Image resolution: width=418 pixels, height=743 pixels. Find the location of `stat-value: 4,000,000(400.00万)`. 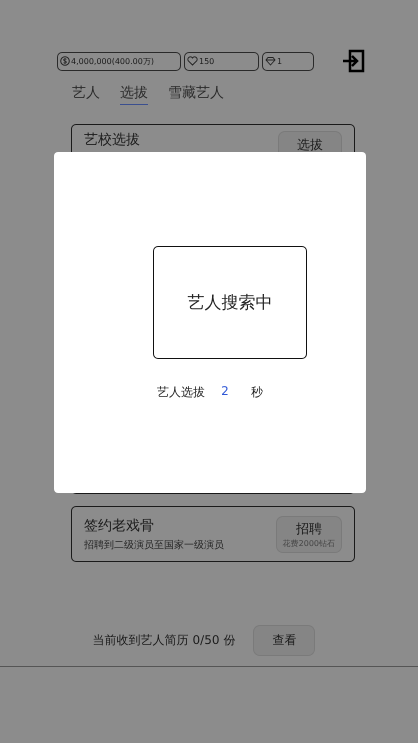

stat-value: 4,000,000(400.00万) is located at coordinates (112, 61).